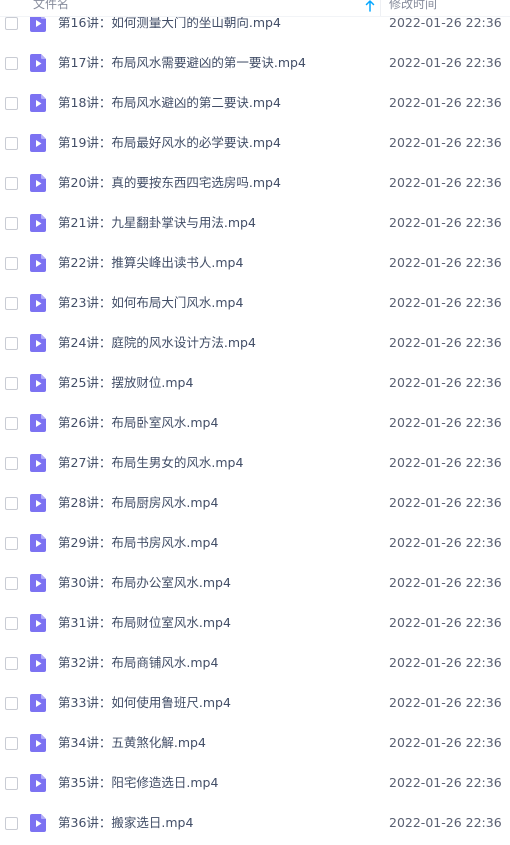 The height and width of the screenshot is (845, 510). What do you see at coordinates (51, 6) in the screenshot?
I see `column-header-name: 文件名` at bounding box center [51, 6].